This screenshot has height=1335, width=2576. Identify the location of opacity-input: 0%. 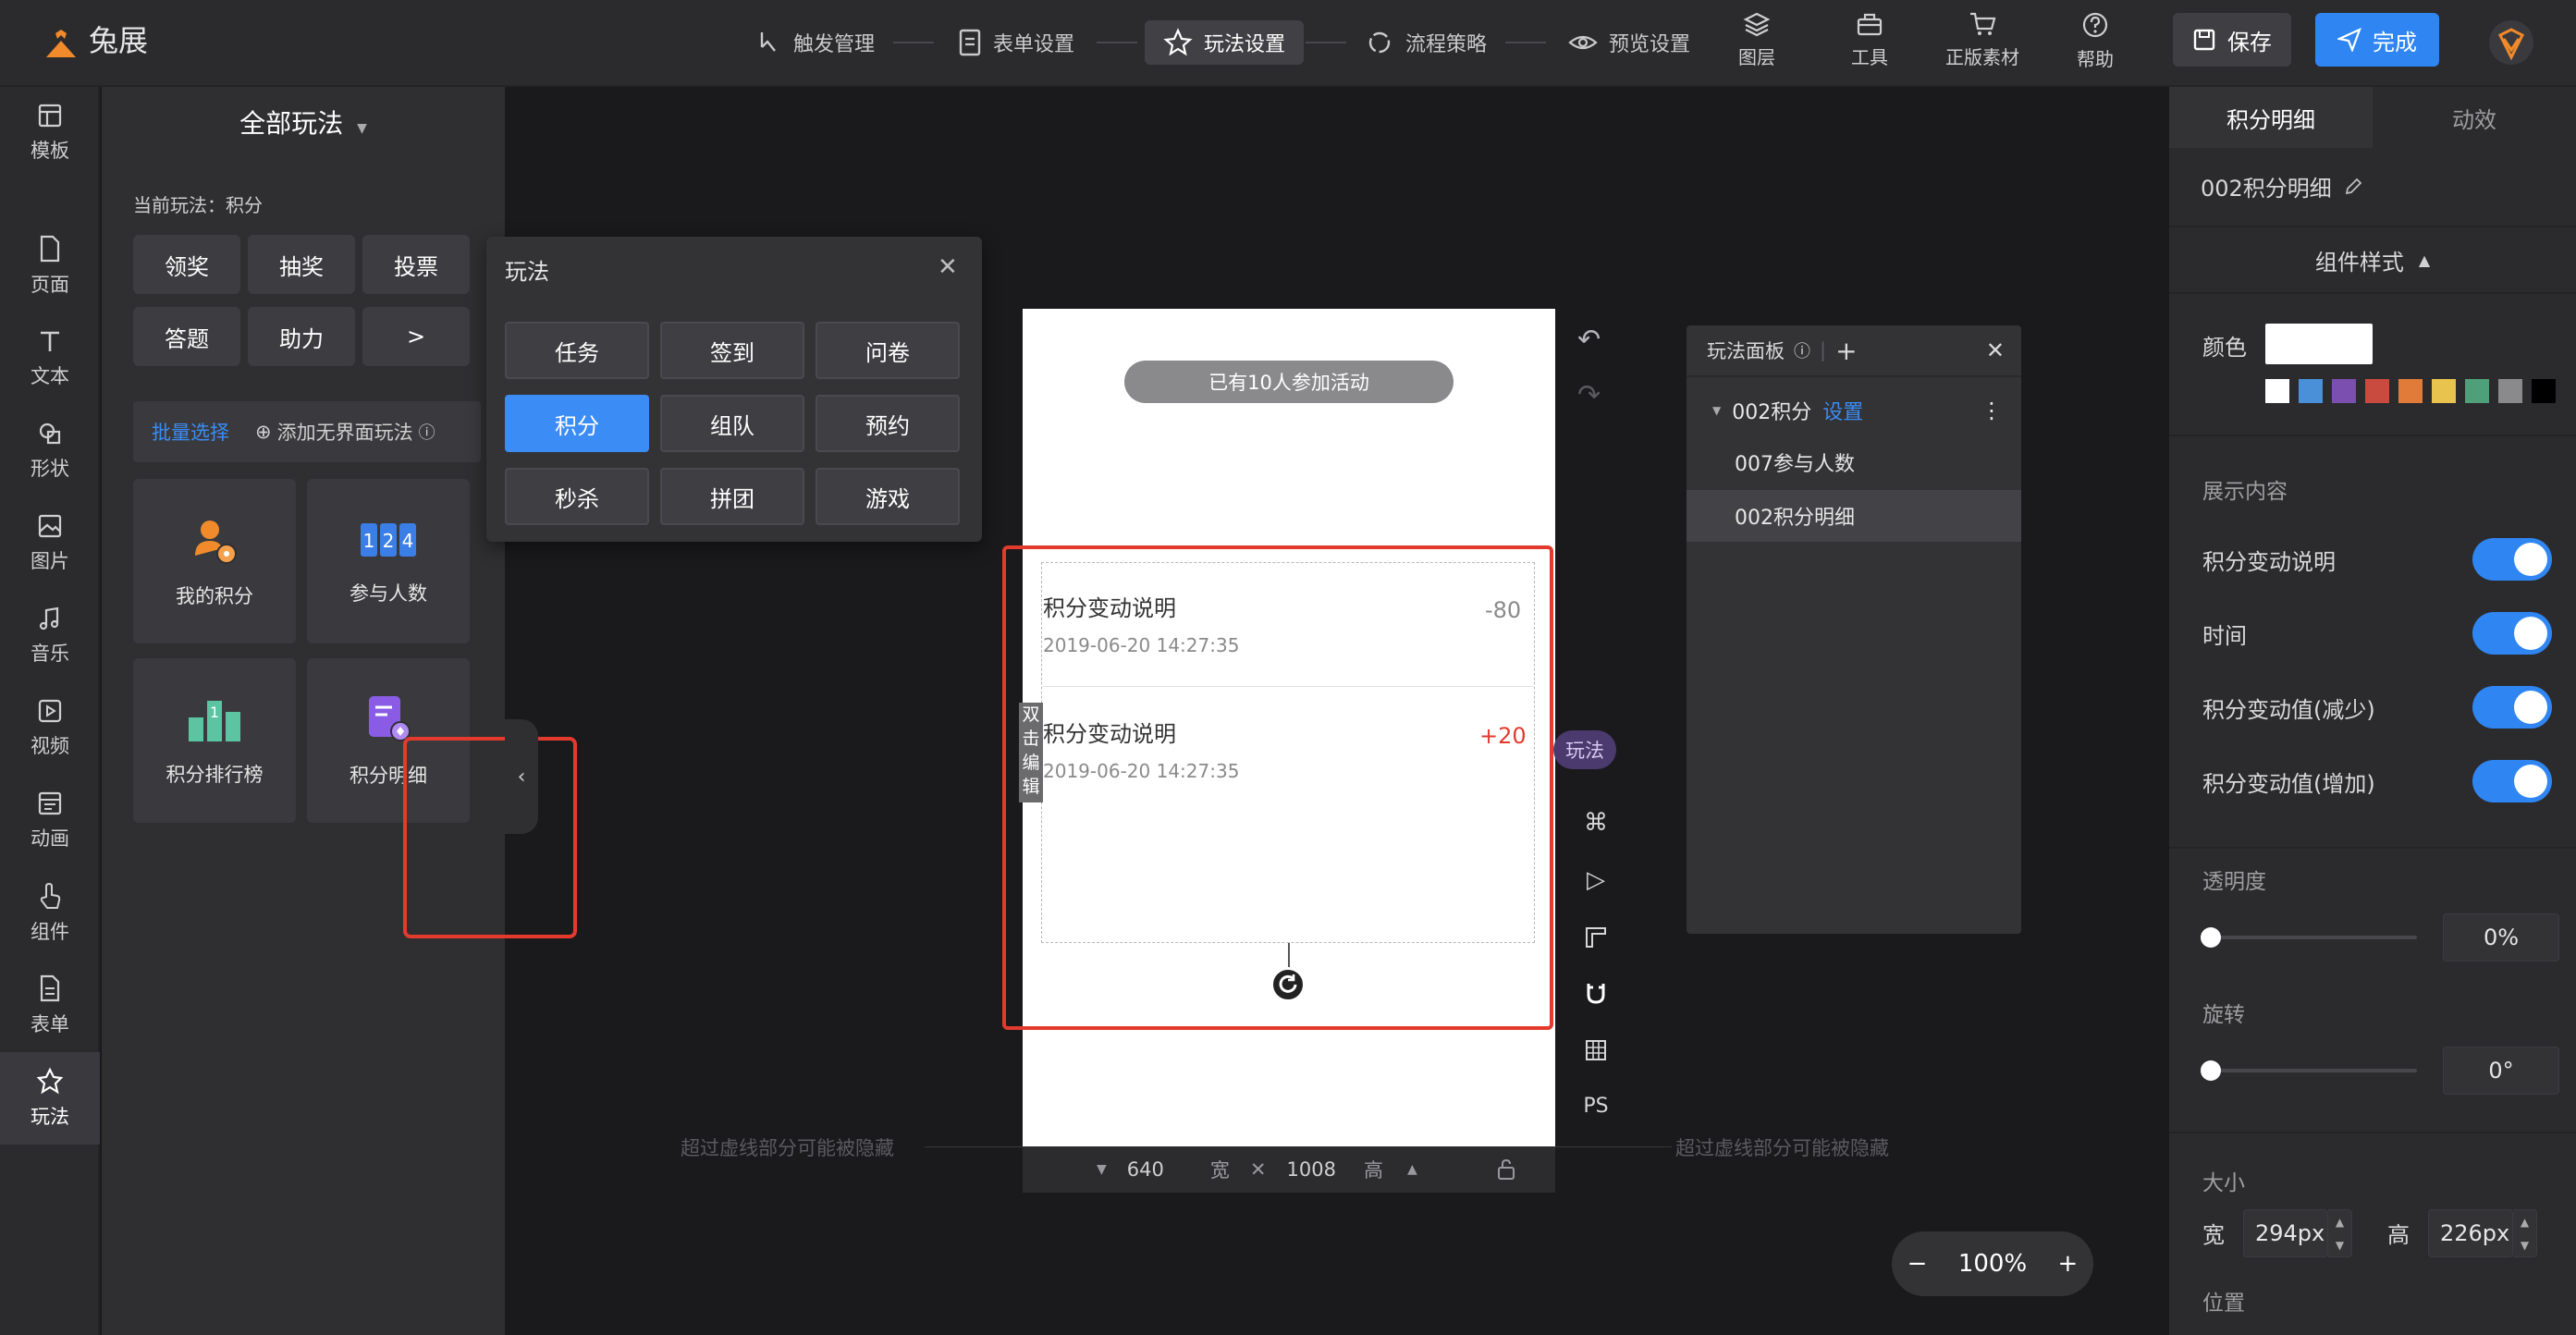
(2501, 937).